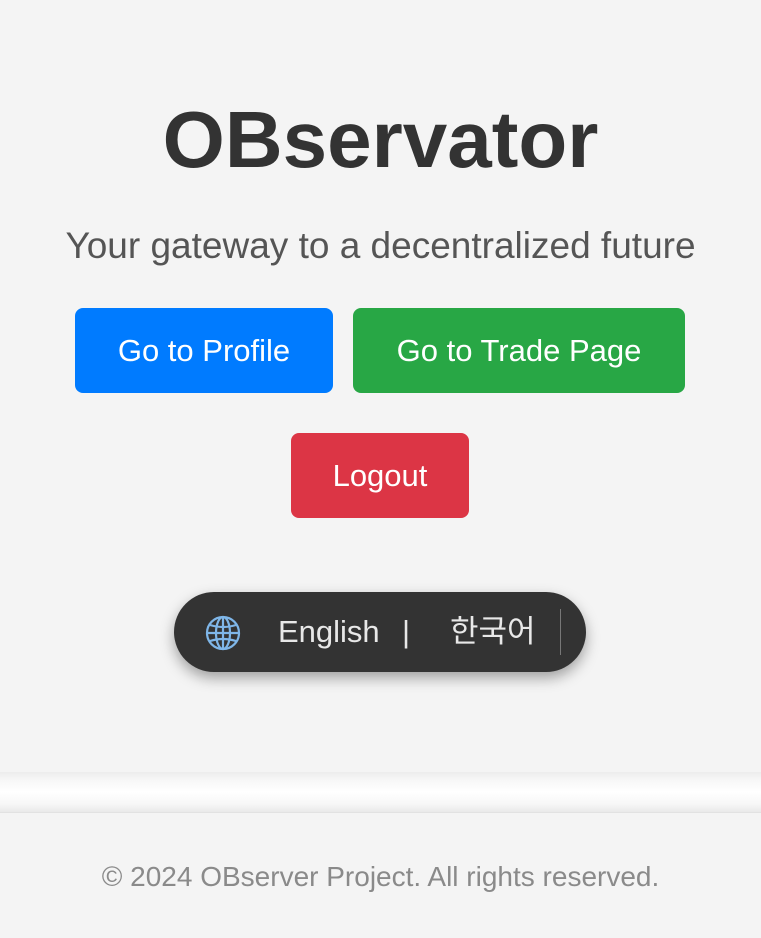 The image size is (761, 938). I want to click on language-option-korean: 한국어, so click(493, 632).